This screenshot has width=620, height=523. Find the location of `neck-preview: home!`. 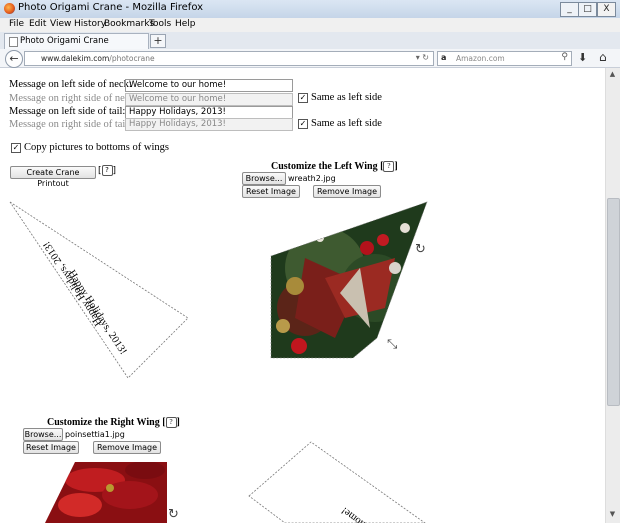

neck-preview: home! is located at coordinates (337, 482).